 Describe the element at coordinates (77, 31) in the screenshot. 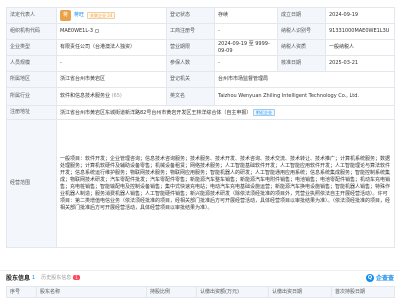

I see `org-code-value: MAE0WE1L-3` at that location.